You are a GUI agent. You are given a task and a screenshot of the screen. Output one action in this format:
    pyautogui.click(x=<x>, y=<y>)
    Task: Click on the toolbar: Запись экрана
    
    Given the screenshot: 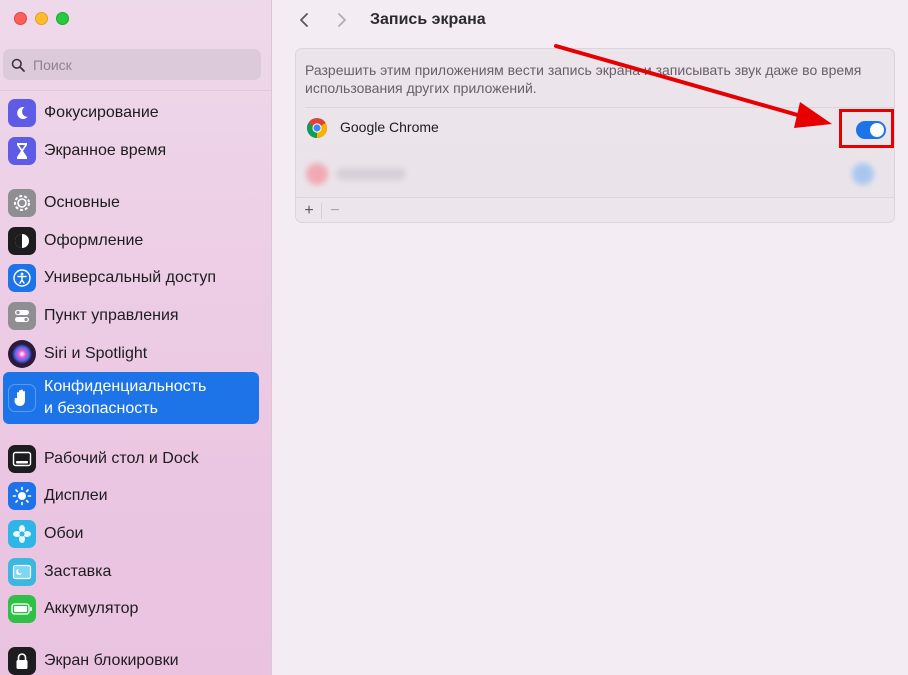 What is the action you would take?
    pyautogui.click(x=389, y=20)
    